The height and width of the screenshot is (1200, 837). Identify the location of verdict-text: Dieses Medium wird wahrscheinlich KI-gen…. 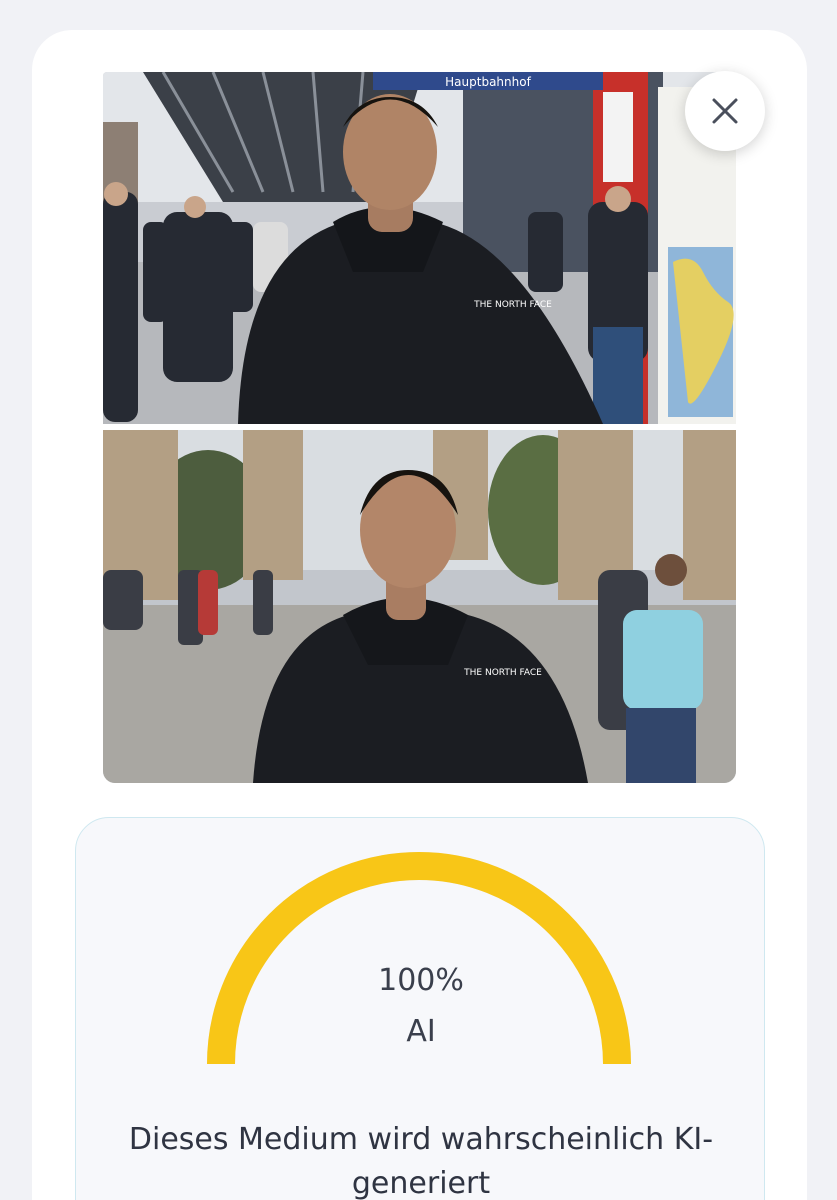
(421, 1161).